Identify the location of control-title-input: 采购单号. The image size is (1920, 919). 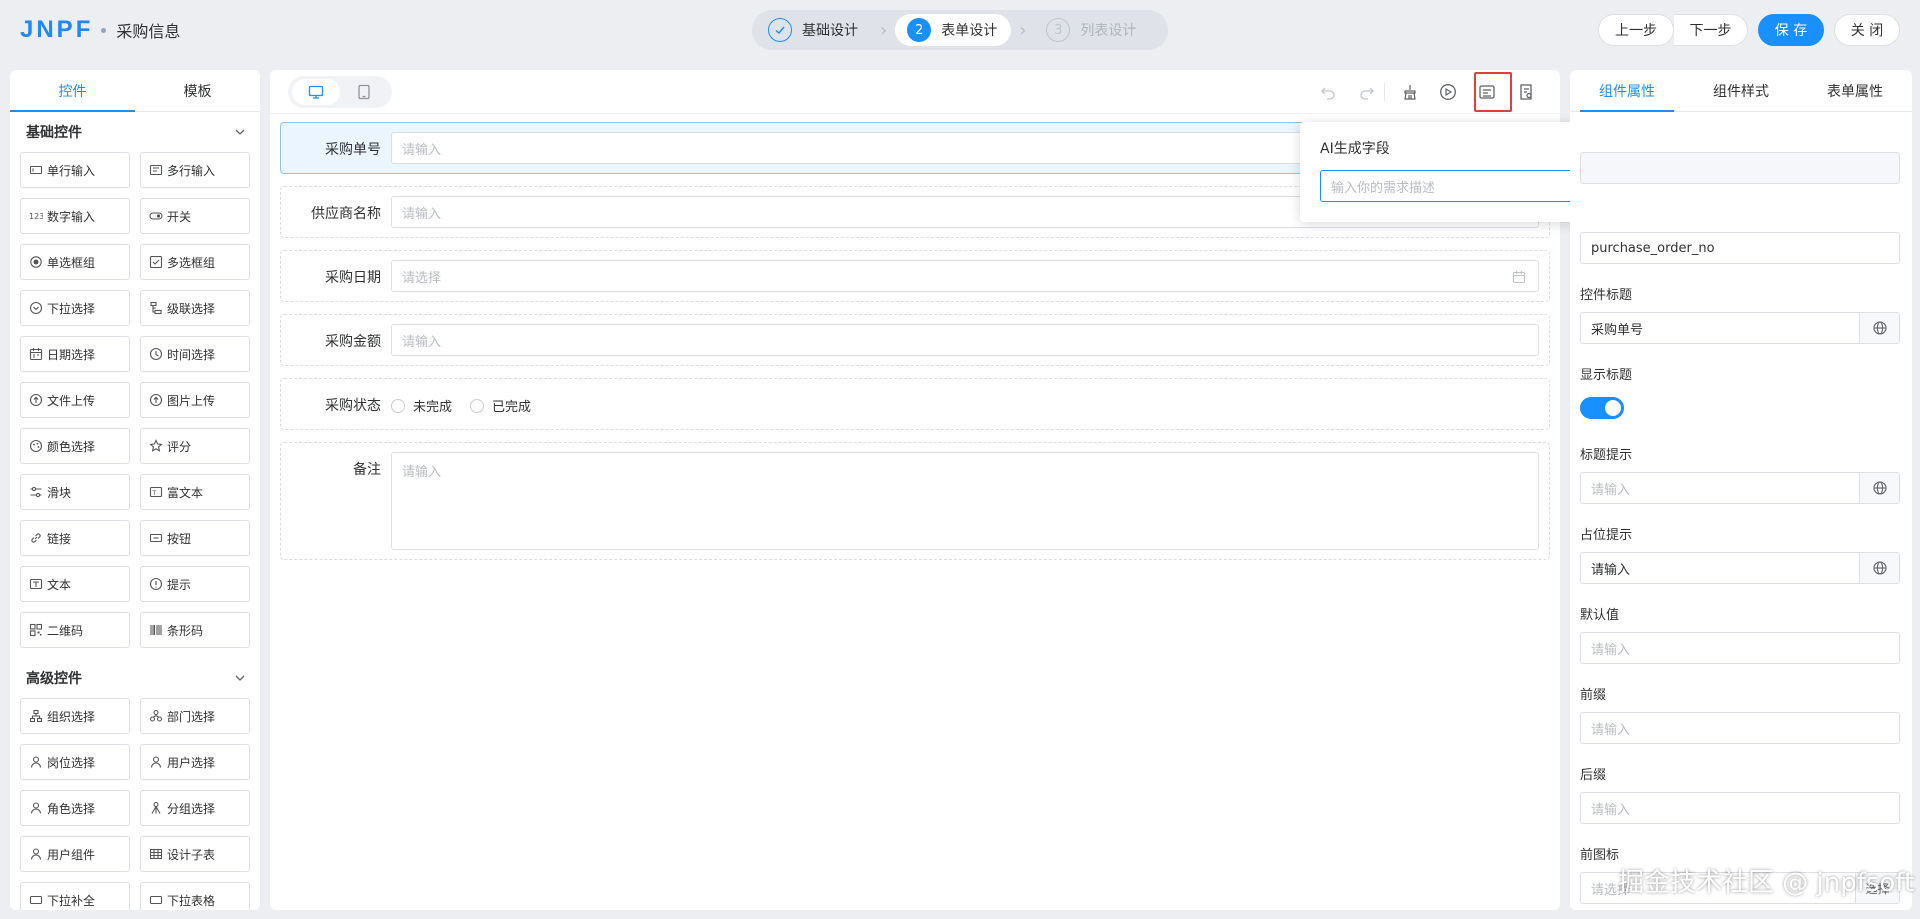
(1740, 328).